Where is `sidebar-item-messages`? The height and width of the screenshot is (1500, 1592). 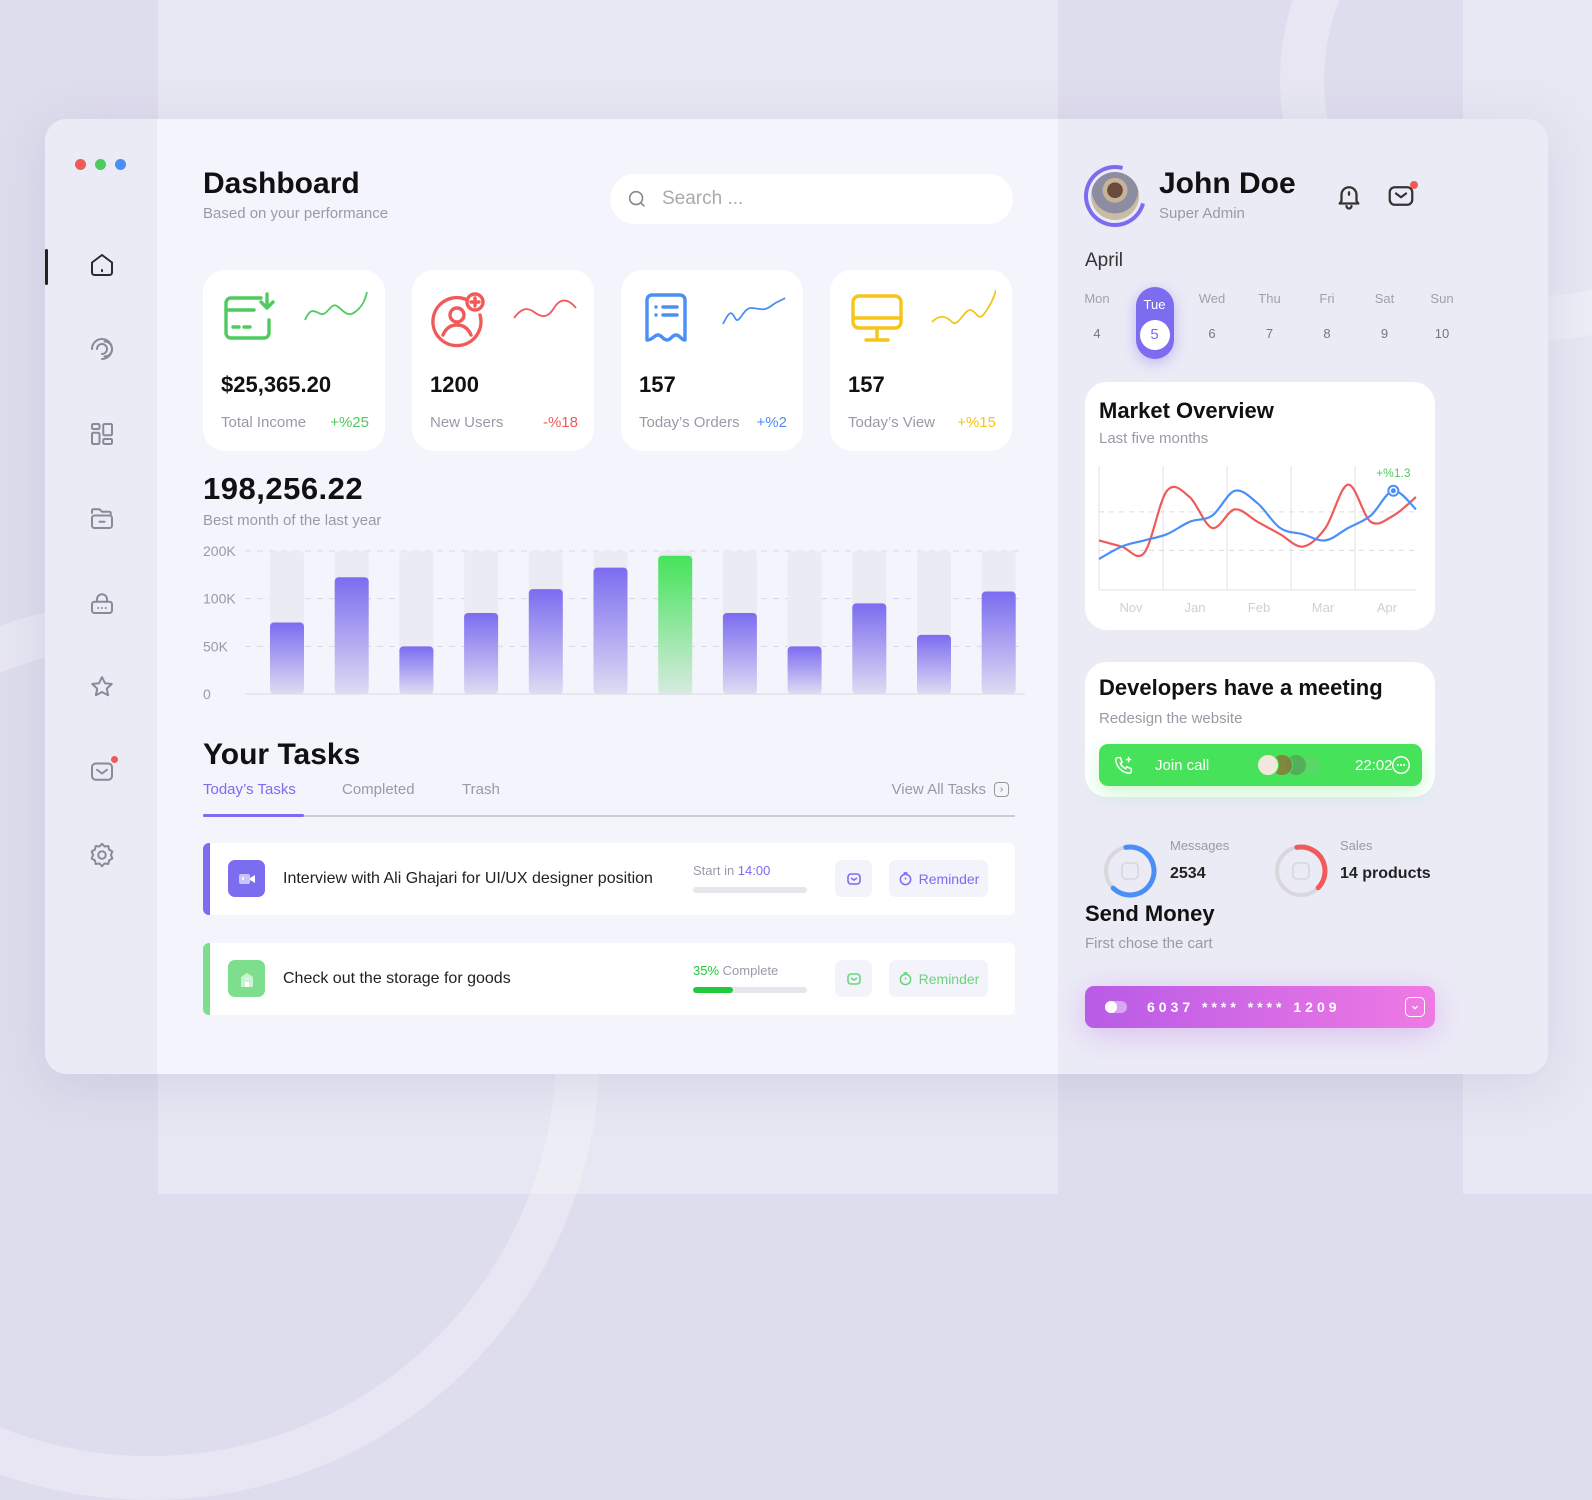 sidebar-item-messages is located at coordinates (102, 771).